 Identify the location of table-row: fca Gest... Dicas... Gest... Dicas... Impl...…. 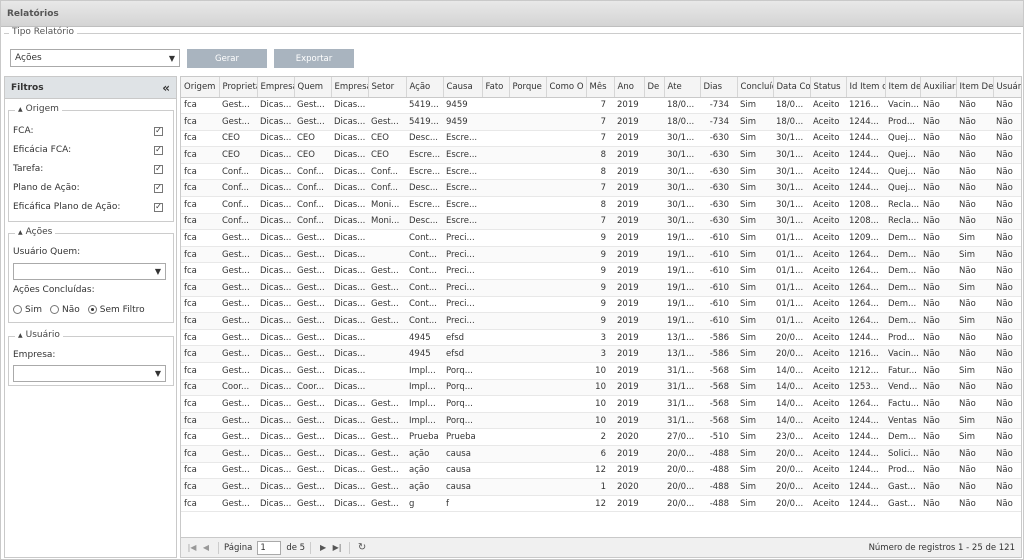
(601, 371).